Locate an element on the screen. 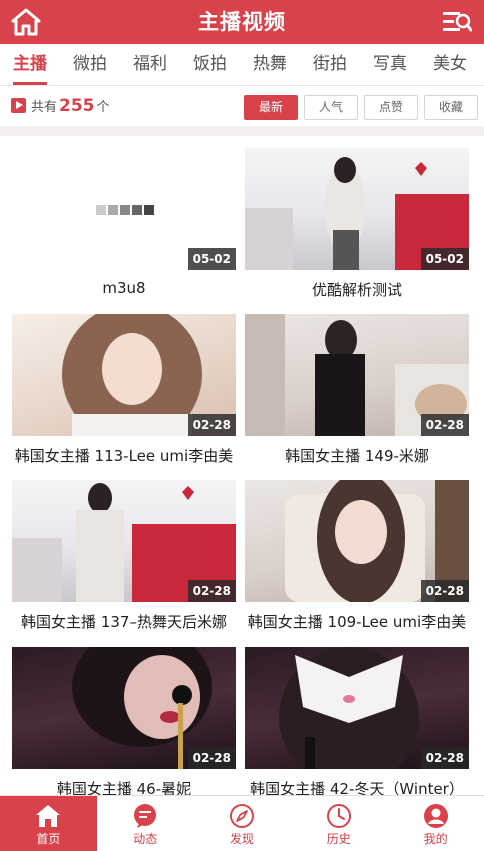 The width and height of the screenshot is (484, 851). tabbar-label: 历史 is located at coordinates (338, 839).